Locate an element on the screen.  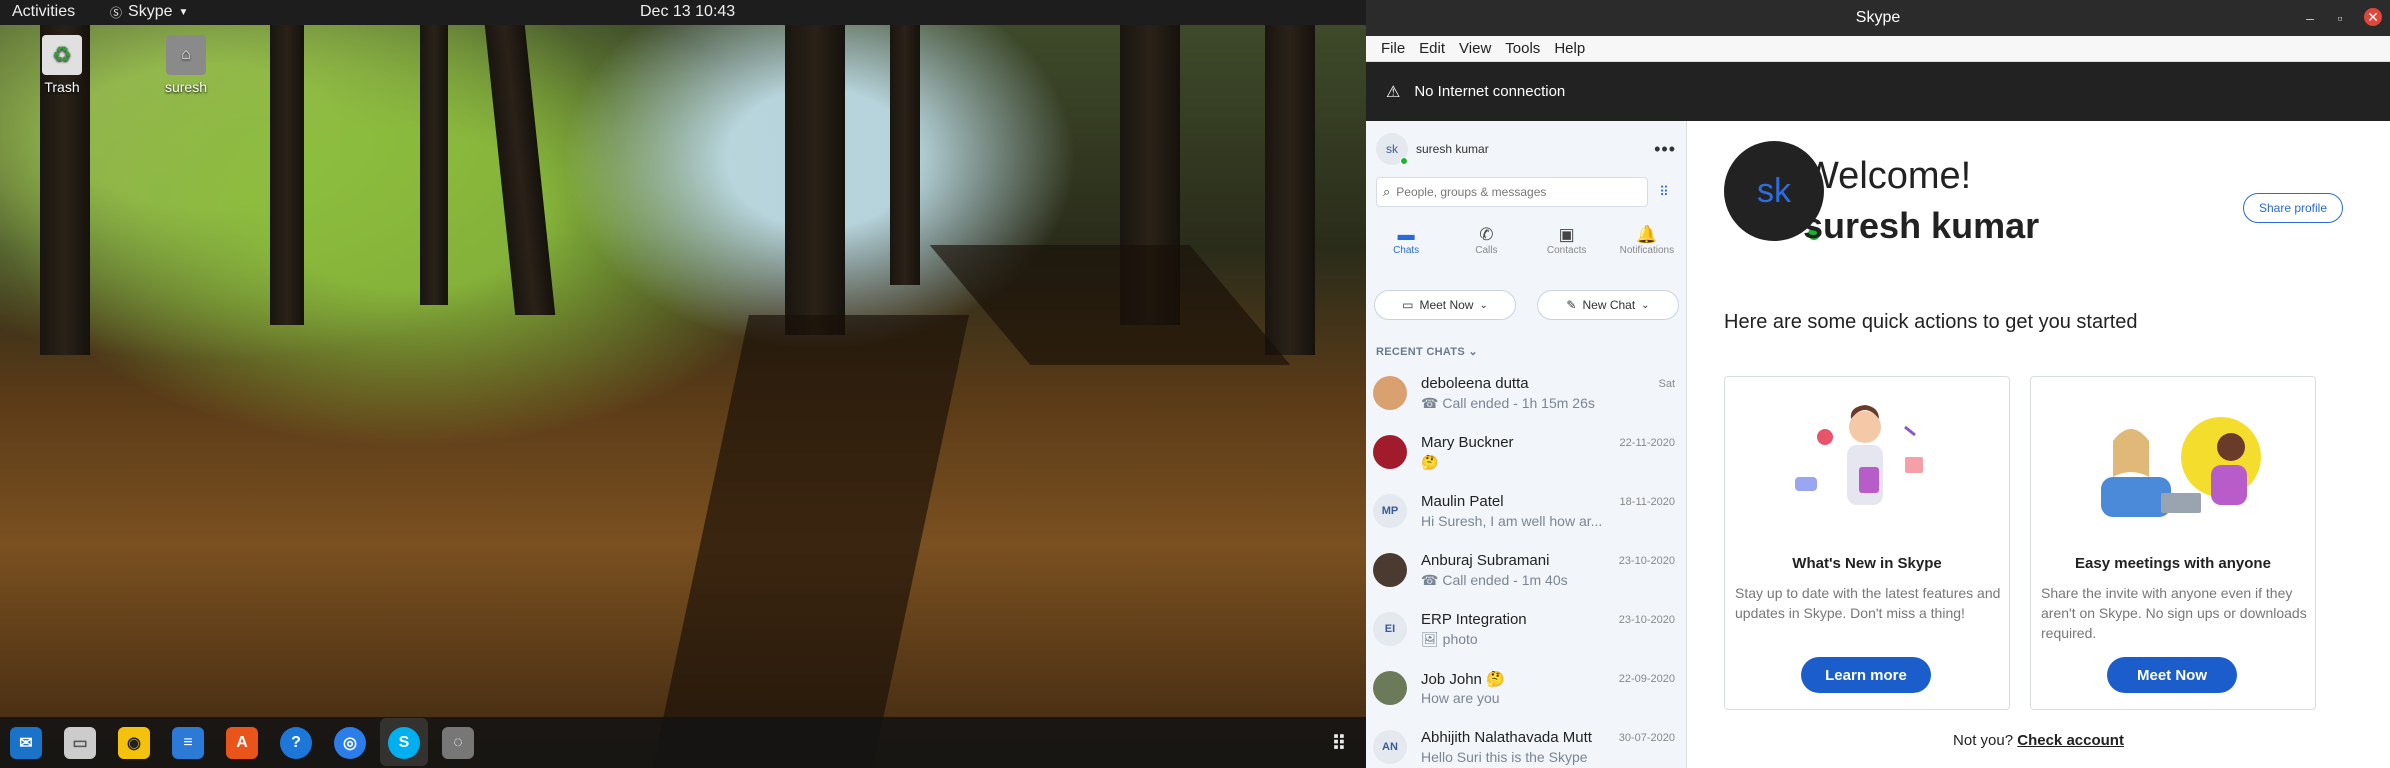
chat-preview: 🖼 photo is located at coordinates (1516, 639).